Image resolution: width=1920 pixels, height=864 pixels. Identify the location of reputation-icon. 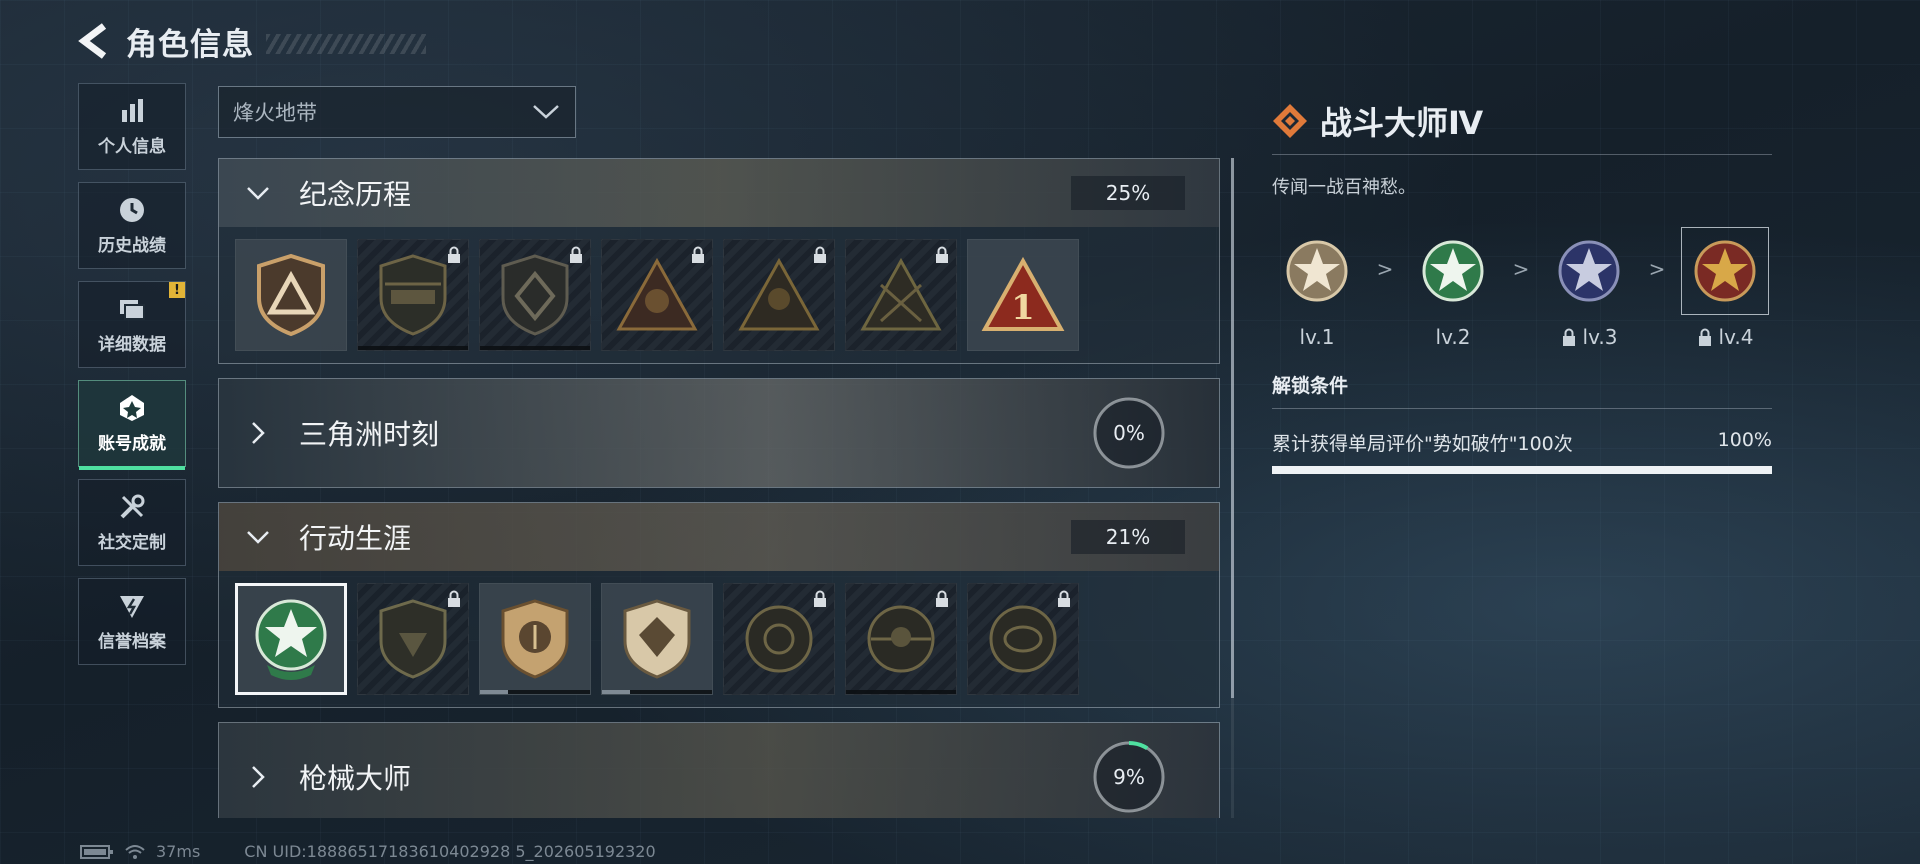
(132, 607).